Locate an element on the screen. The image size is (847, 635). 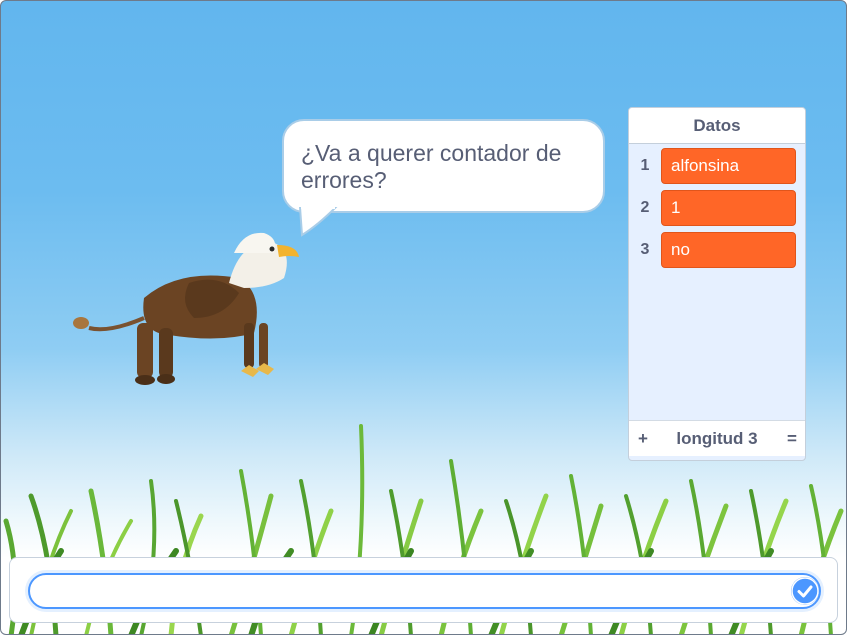
list-item: 2 1 is located at coordinates (717, 208).